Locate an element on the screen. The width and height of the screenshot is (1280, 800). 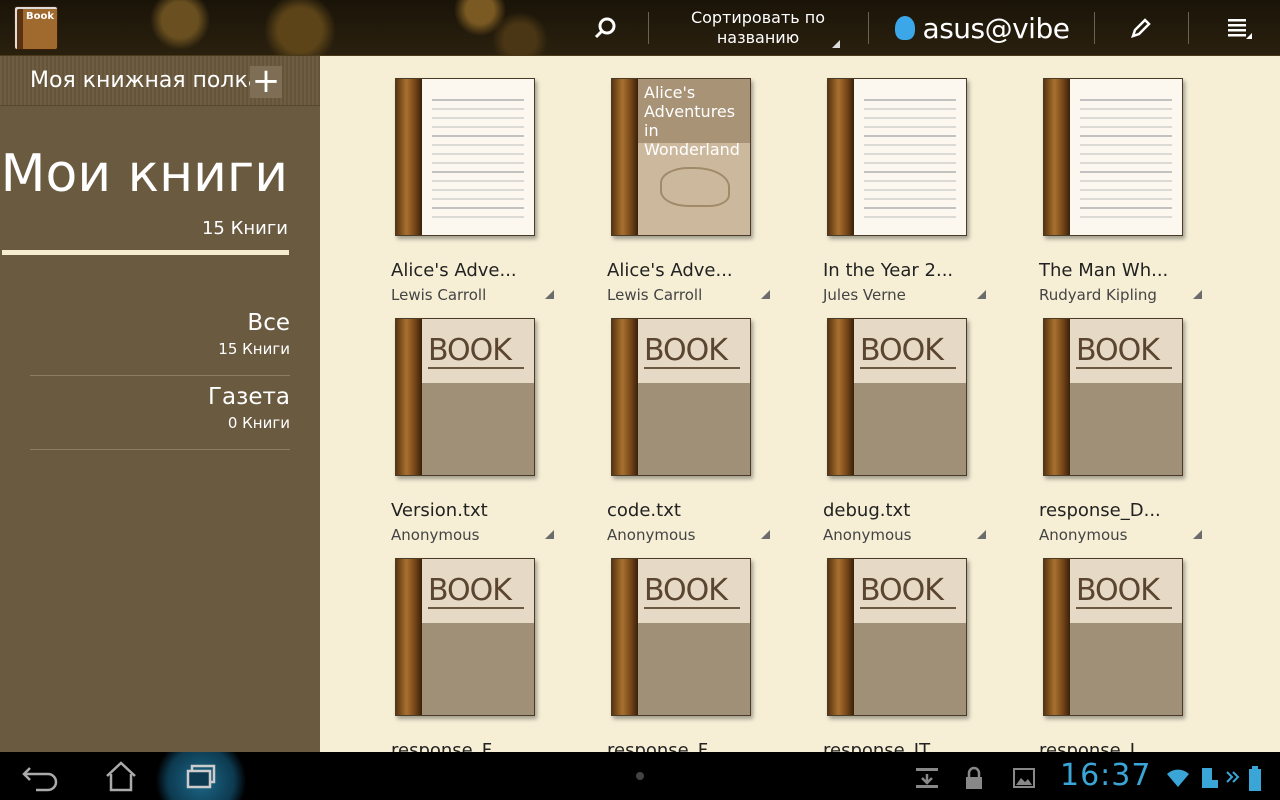
clock: 16:37 is located at coordinates (1105, 775).